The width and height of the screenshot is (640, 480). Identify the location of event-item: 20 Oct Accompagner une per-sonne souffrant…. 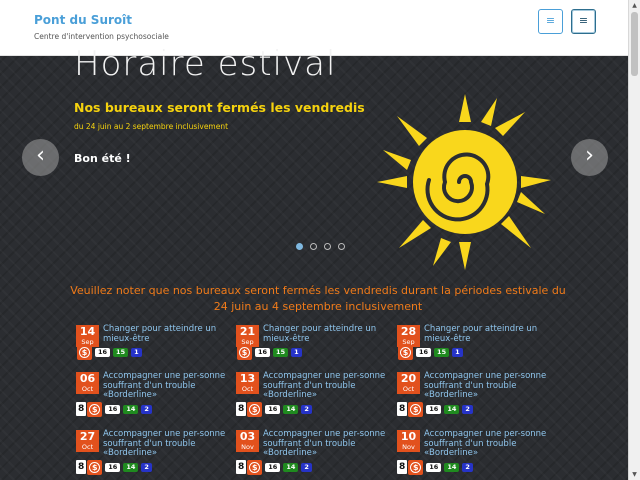
(475, 399).